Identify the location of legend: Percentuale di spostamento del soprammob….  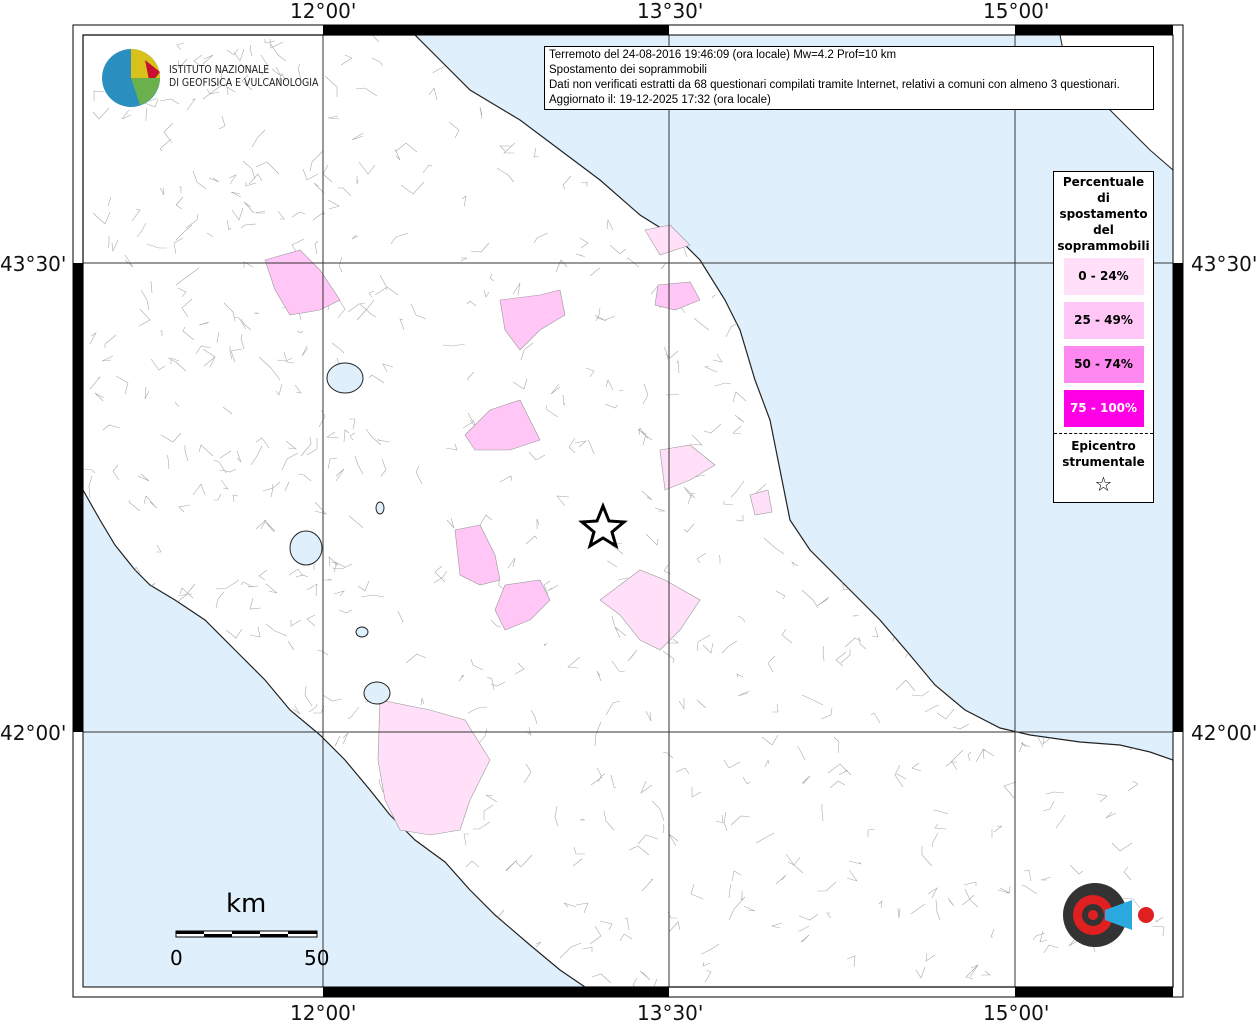
(1103, 337).